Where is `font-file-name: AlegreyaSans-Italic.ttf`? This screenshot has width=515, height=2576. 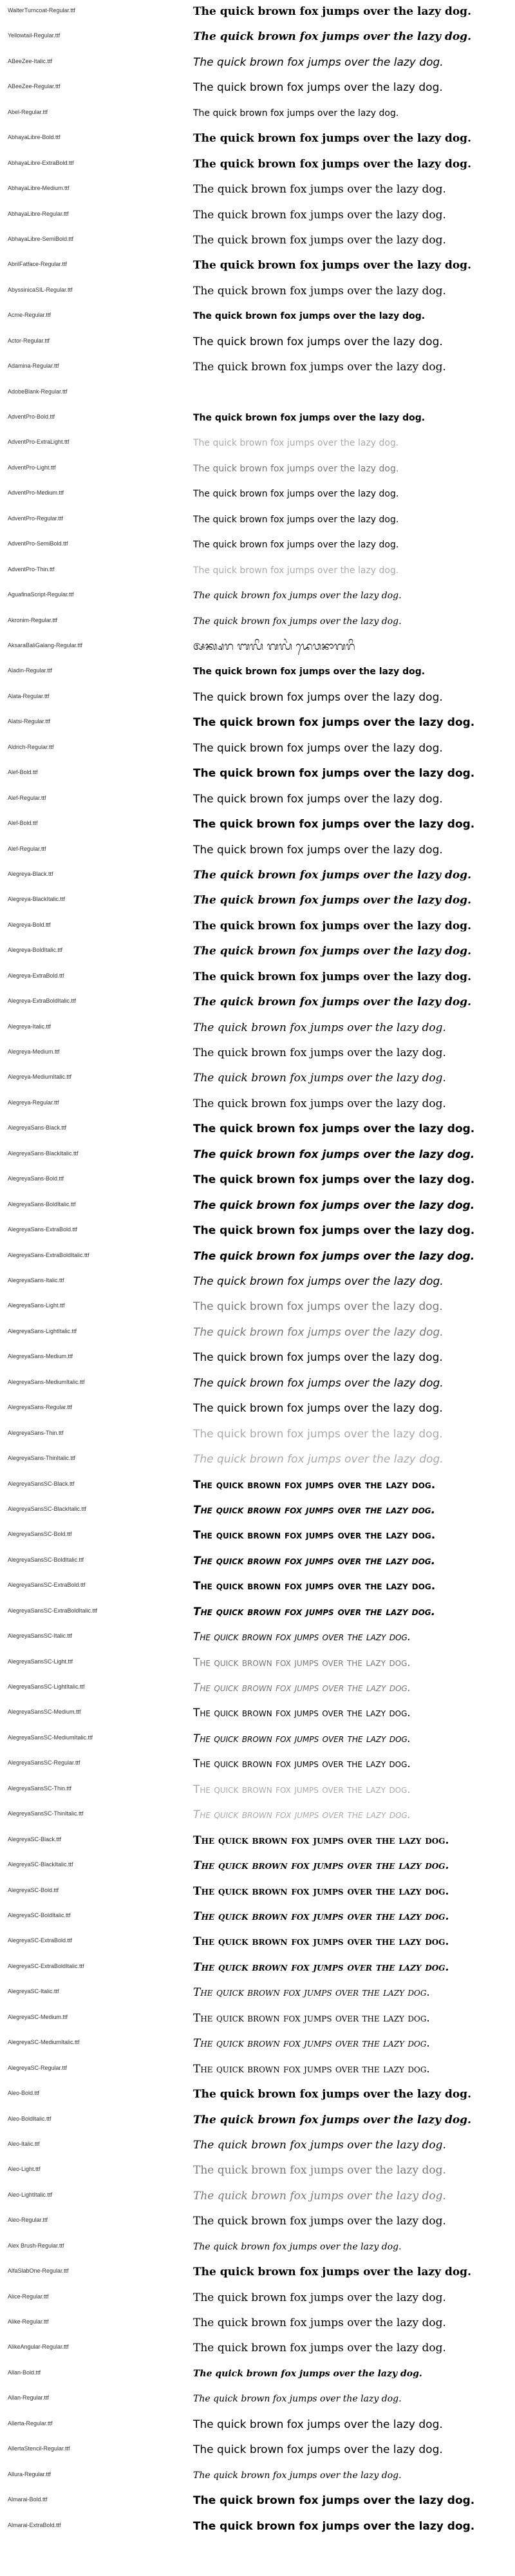
font-file-name: AlegreyaSans-Italic.ttf is located at coordinates (36, 1280).